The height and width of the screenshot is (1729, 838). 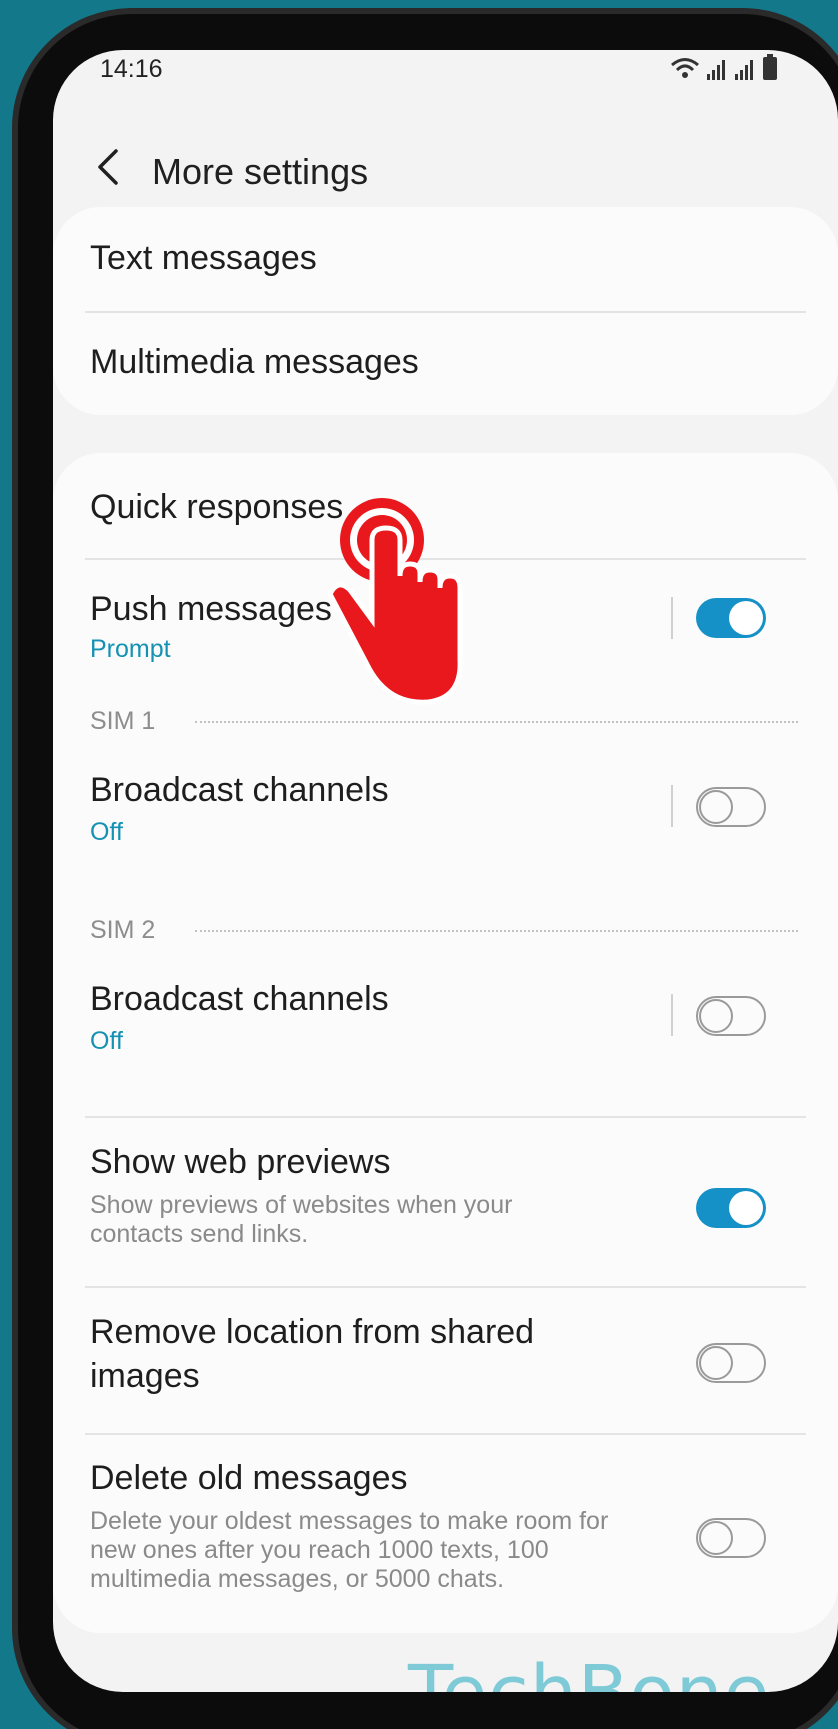 I want to click on back-button, so click(x=108, y=167).